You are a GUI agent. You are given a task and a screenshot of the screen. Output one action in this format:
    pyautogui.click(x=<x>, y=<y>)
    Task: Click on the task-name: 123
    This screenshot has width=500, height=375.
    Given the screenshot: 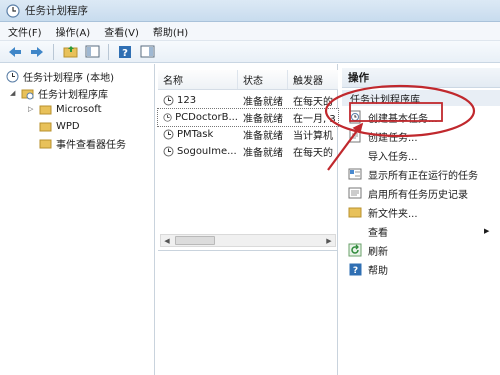 What is the action you would take?
    pyautogui.click(x=187, y=100)
    